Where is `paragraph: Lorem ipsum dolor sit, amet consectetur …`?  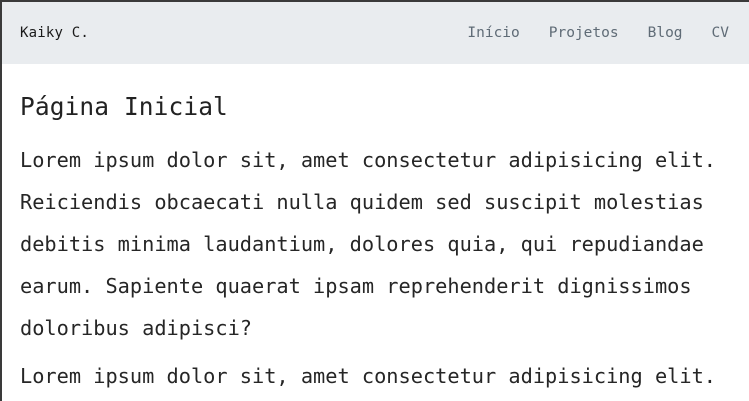
paragraph: Lorem ipsum dolor sit, amet consectetur … is located at coordinates (368, 376).